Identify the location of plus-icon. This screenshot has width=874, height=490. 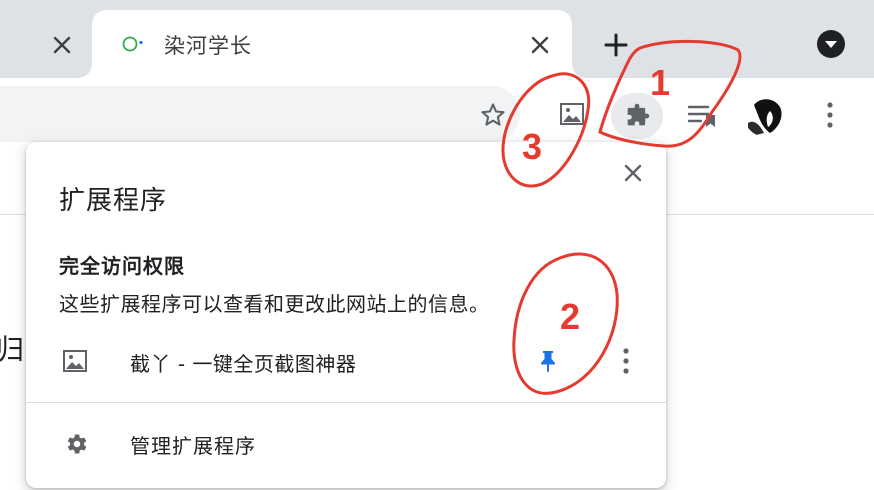
(616, 45).